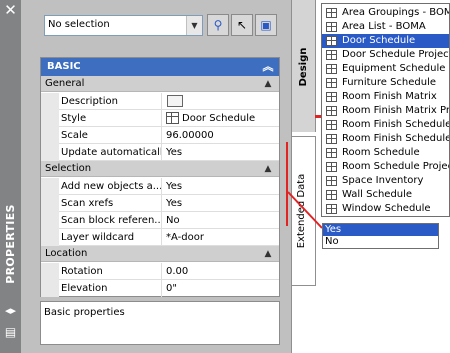  I want to click on list-item: Door Schedule Project, so click(385, 55).